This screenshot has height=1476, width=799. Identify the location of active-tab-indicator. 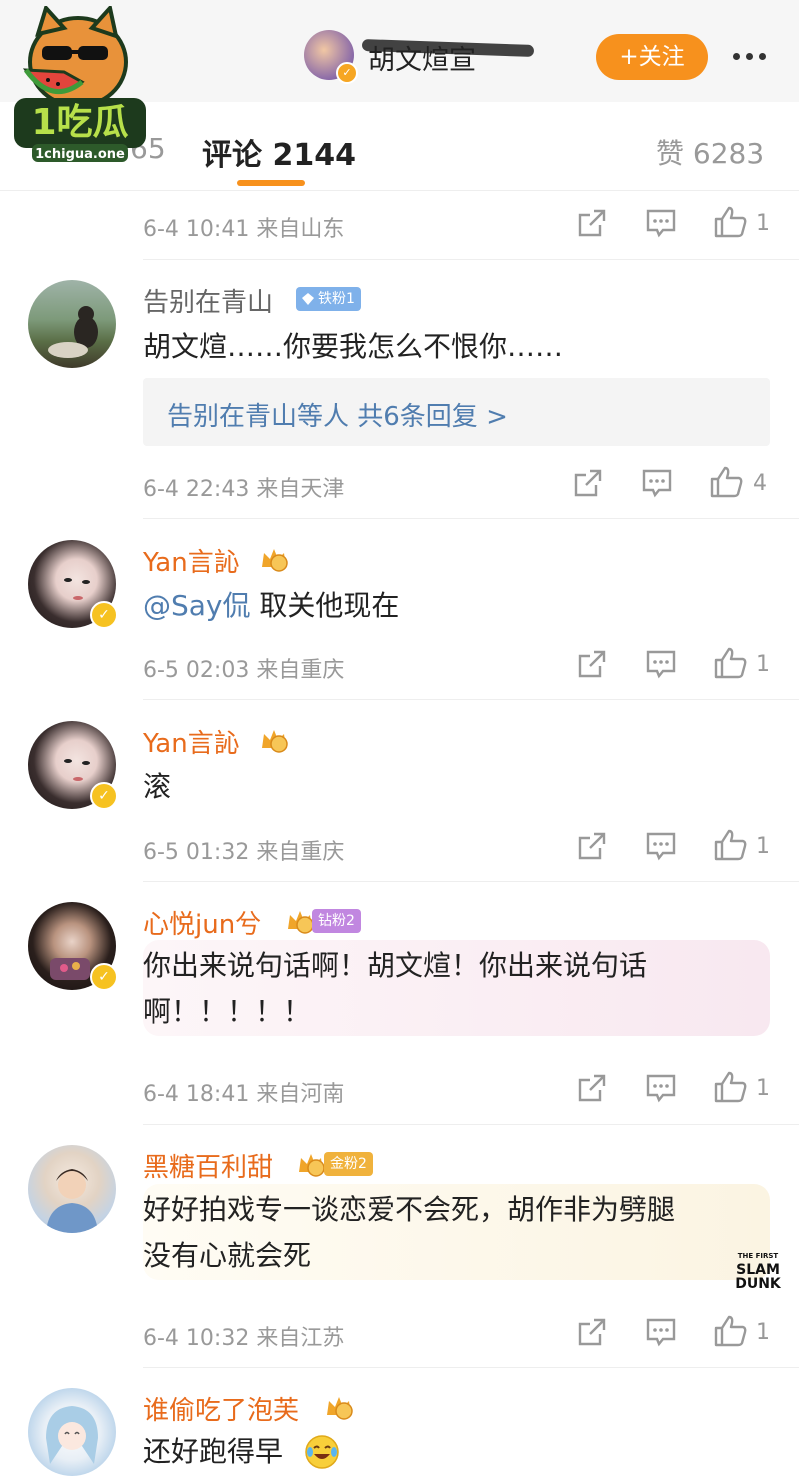
(271, 183).